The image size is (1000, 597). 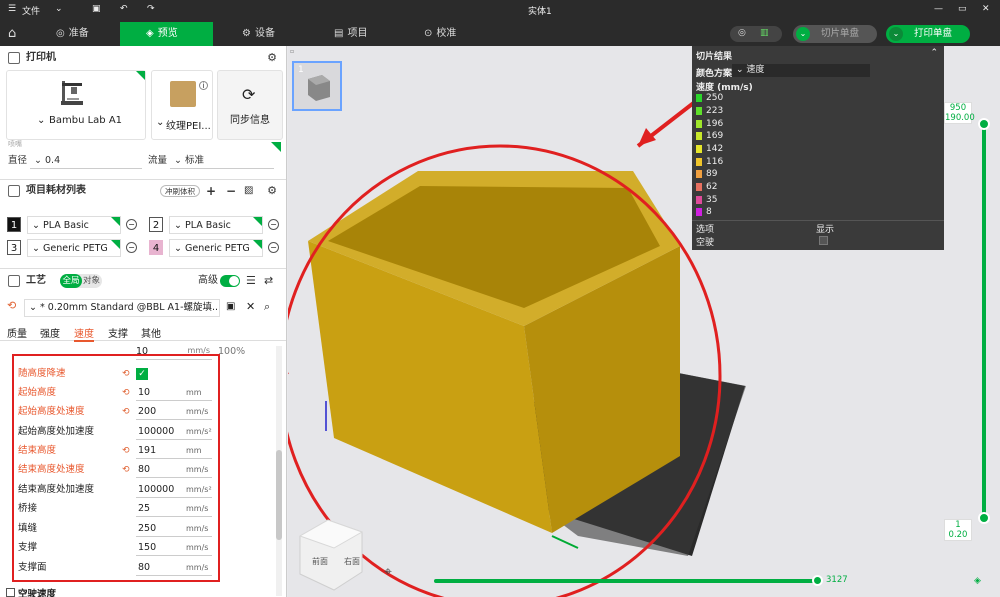 What do you see at coordinates (352, 561) in the screenshot?
I see `view-cube-right: 右面` at bounding box center [352, 561].